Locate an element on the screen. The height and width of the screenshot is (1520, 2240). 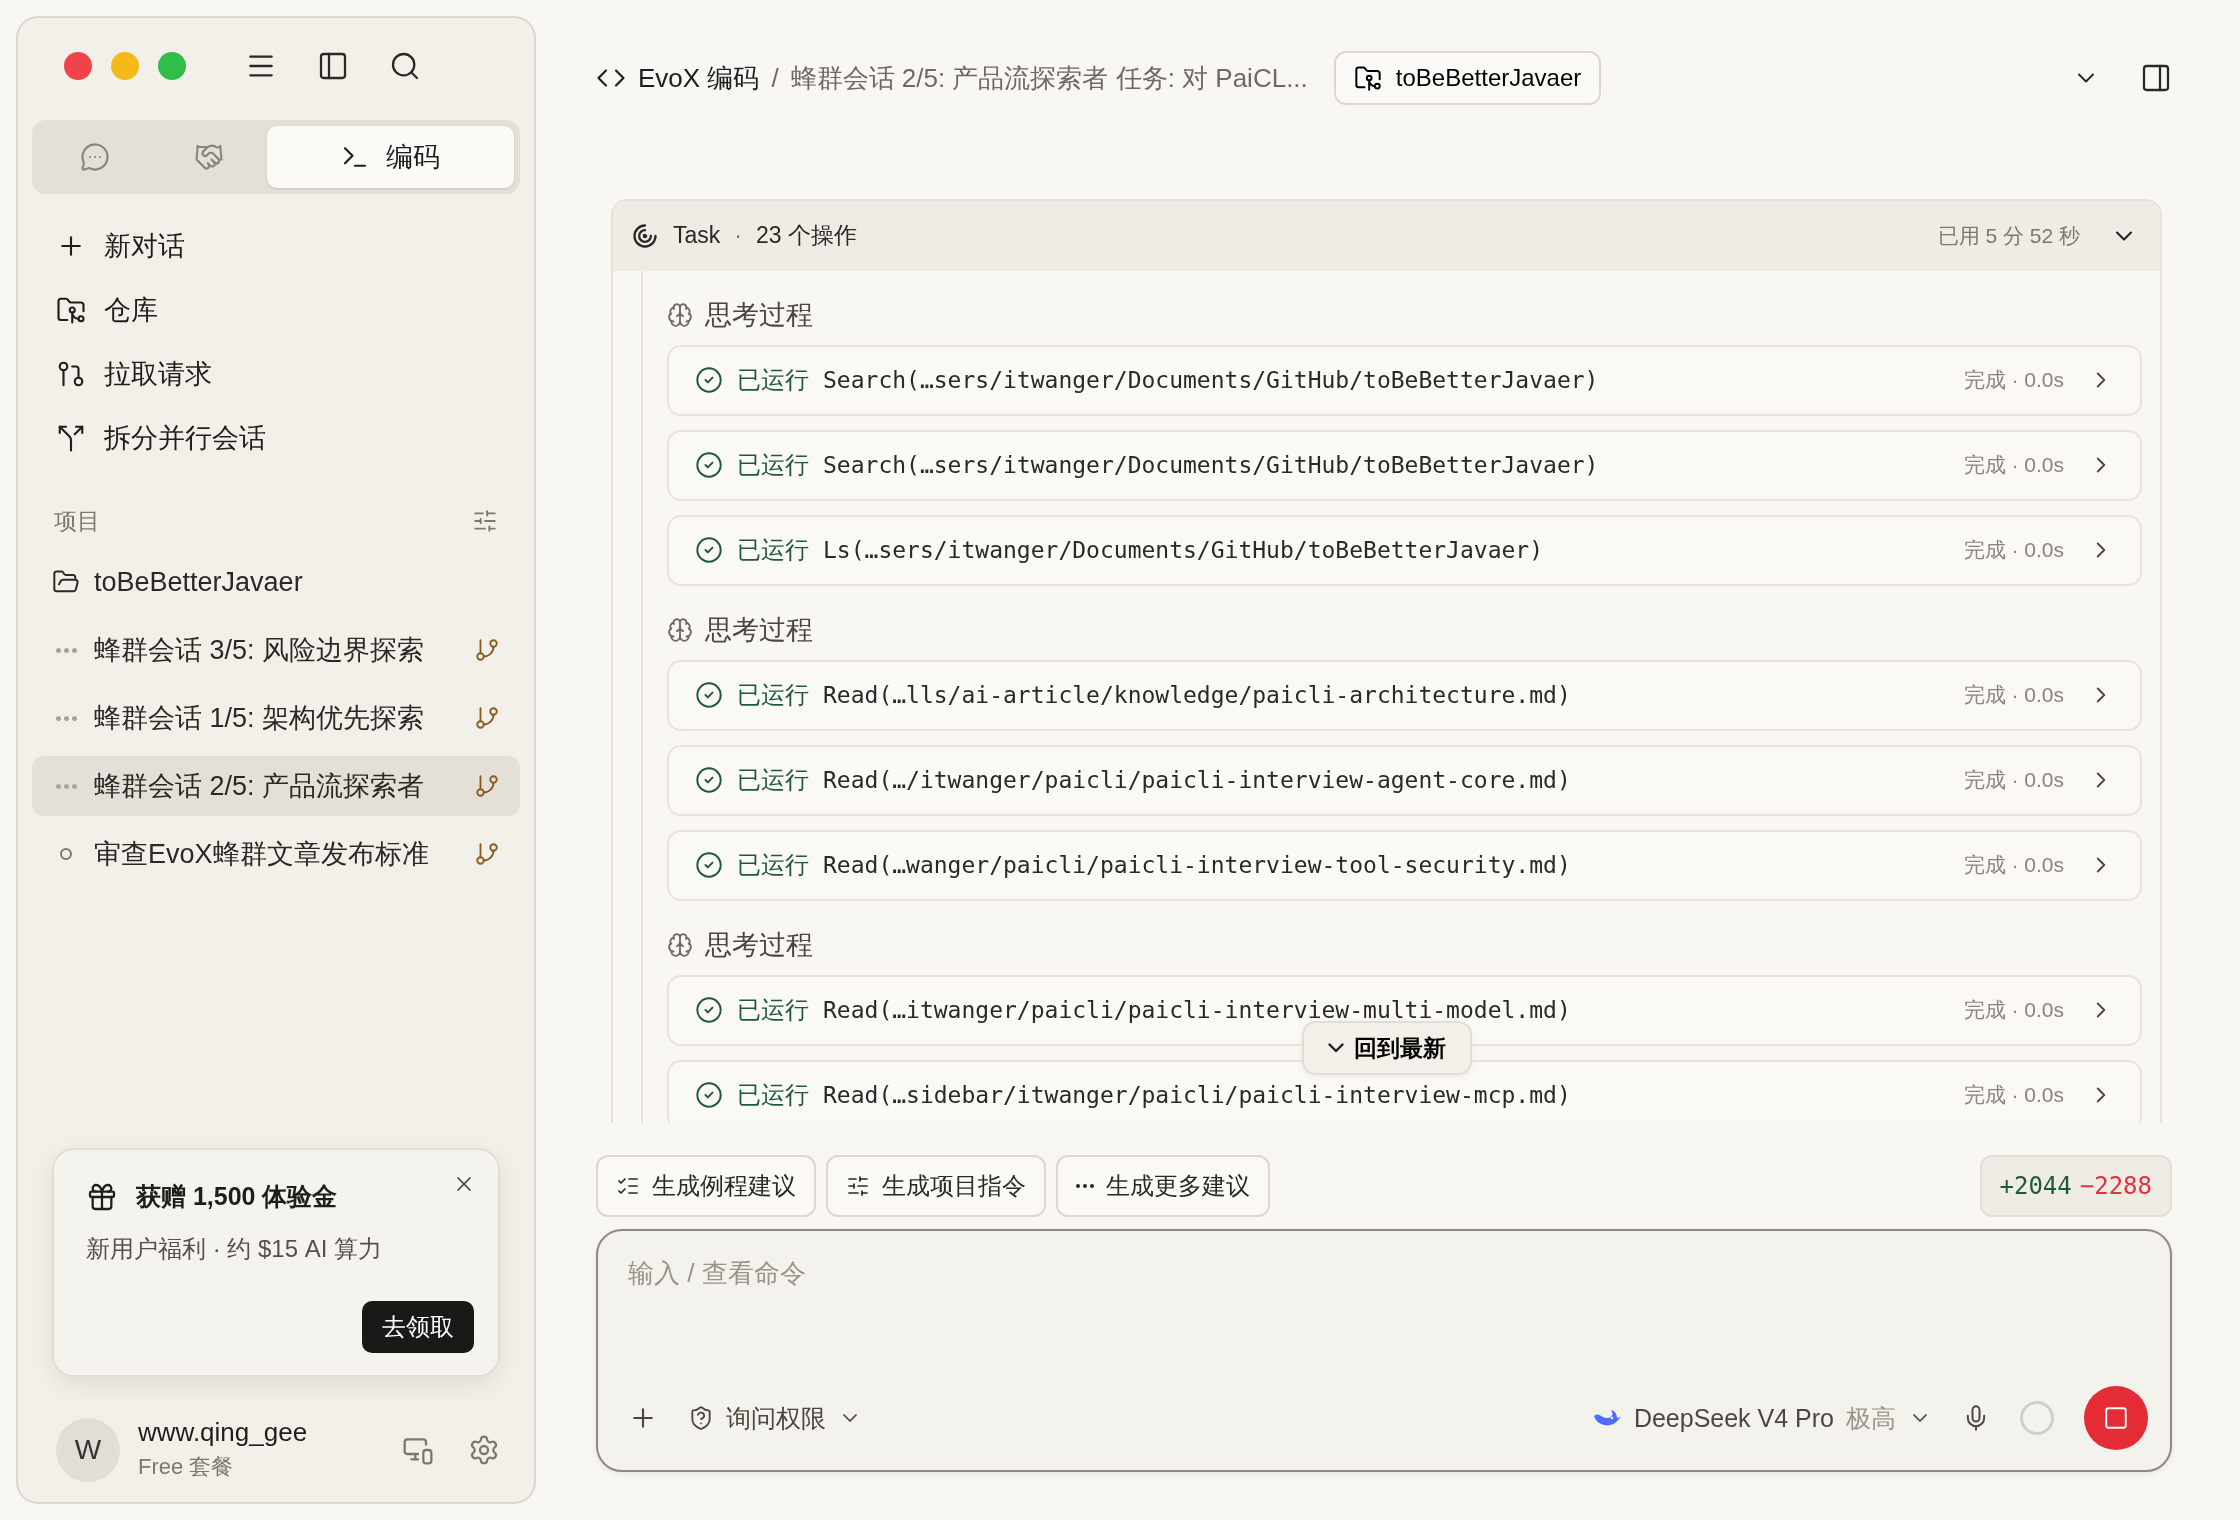
ellipsis-icon is located at coordinates (1085, 1186).